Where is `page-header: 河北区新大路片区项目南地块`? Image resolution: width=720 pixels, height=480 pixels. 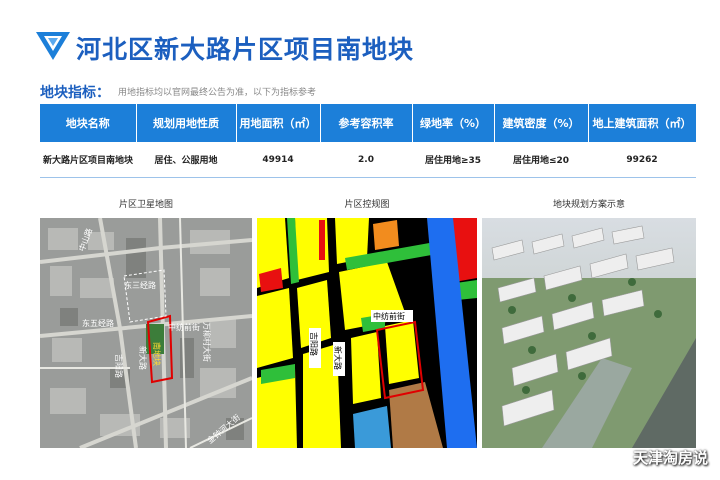 page-header: 河北区新大路片区项目南地块 is located at coordinates (366, 48).